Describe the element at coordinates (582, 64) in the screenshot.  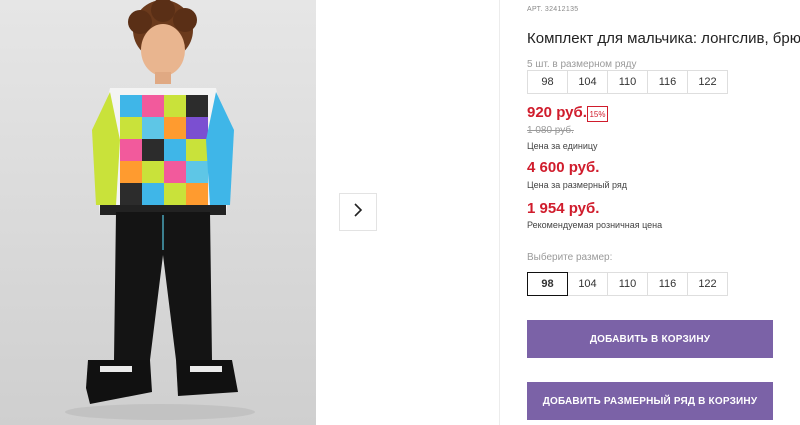
I see `pack-label: 5 шт. в размерном ряду` at that location.